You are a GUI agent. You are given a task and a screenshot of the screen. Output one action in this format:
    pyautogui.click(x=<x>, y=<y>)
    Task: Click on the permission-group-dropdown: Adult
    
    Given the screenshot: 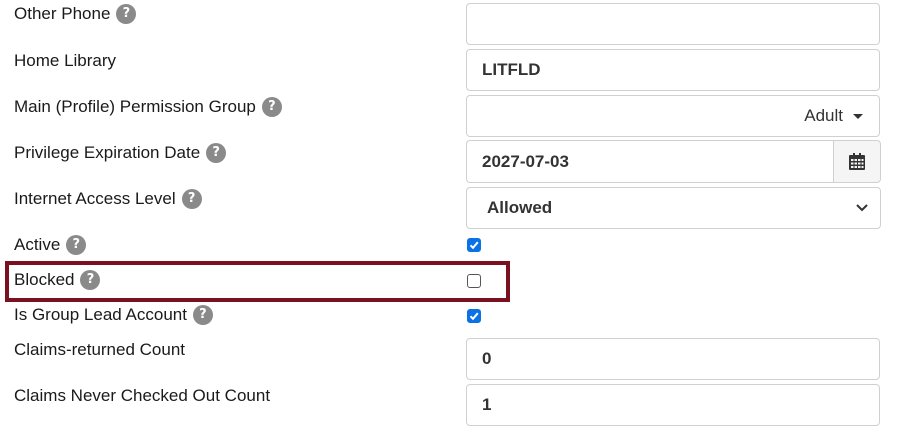 What is the action you would take?
    pyautogui.click(x=673, y=116)
    